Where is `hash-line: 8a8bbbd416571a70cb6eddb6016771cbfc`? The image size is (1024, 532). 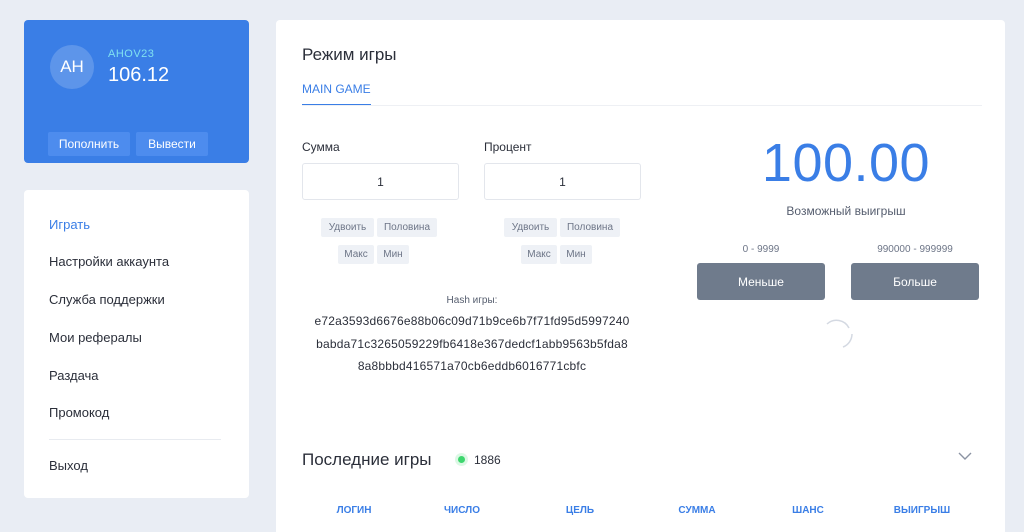
hash-line: 8a8bbbd416571a70cb6eddb6016771cbfc is located at coordinates (472, 366).